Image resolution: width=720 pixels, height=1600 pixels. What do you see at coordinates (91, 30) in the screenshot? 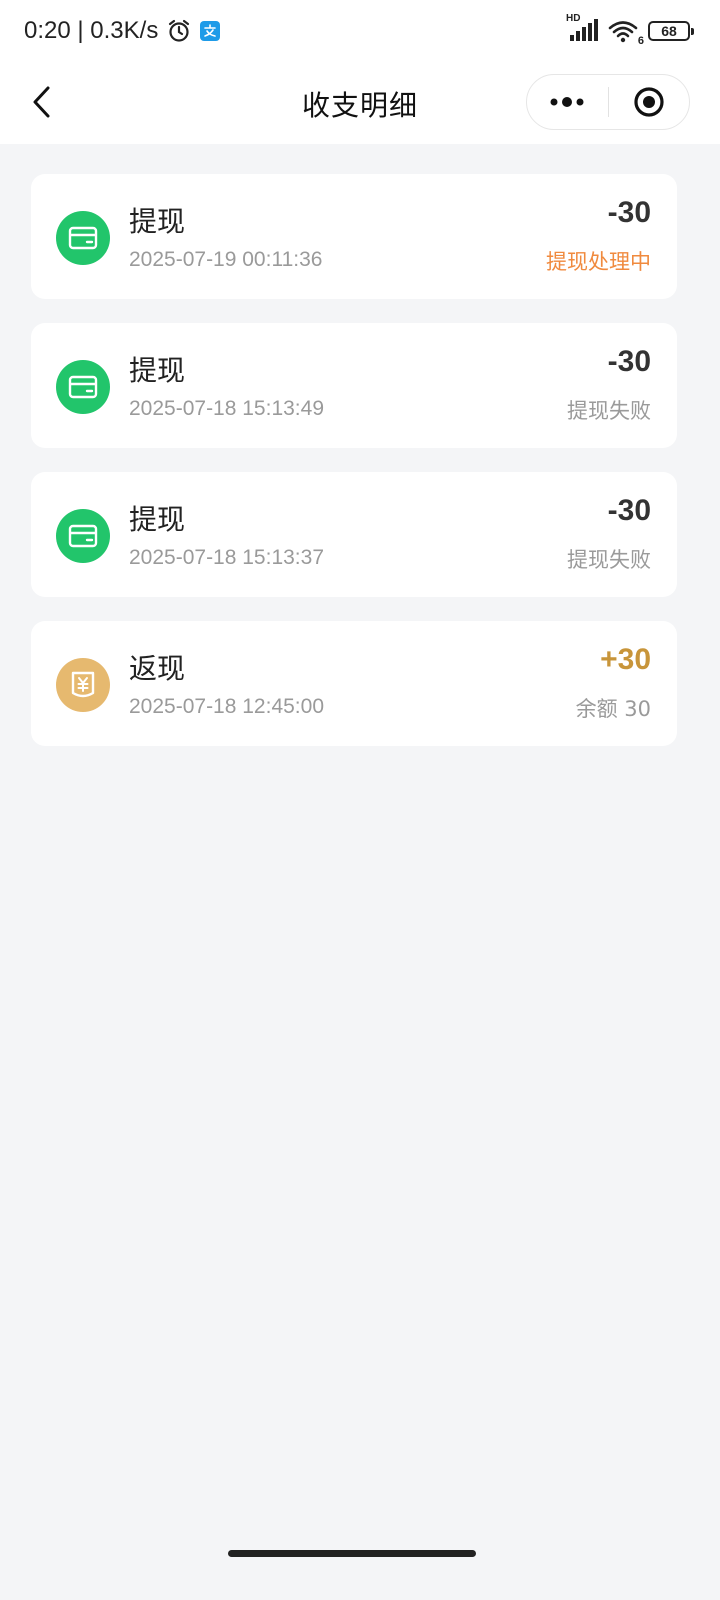
I see `status-time-speed: 0:20 | 0.3K/s` at bounding box center [91, 30].